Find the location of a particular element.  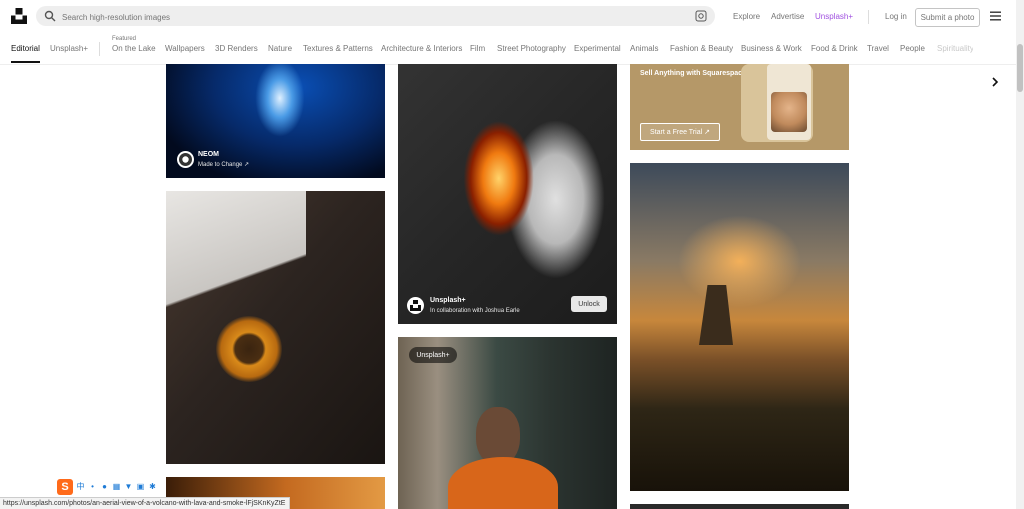

unsplash-plus-badge: Unsplash+ is located at coordinates (433, 355).